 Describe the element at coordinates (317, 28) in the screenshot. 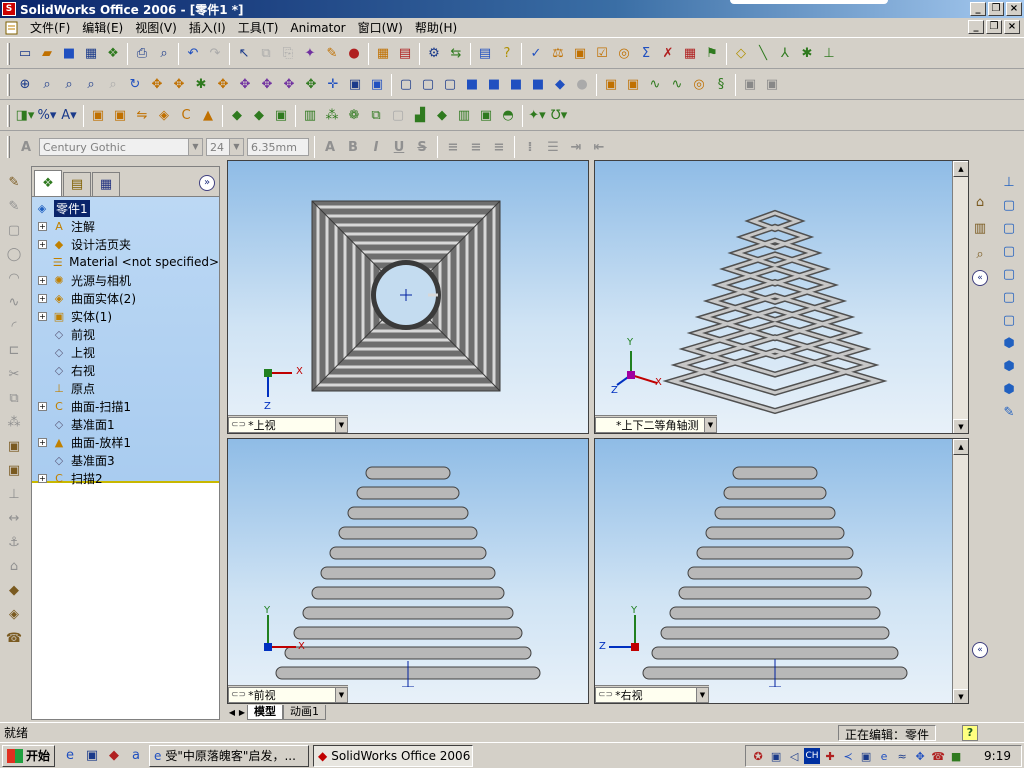

I see `menu-animator: Animator` at that location.